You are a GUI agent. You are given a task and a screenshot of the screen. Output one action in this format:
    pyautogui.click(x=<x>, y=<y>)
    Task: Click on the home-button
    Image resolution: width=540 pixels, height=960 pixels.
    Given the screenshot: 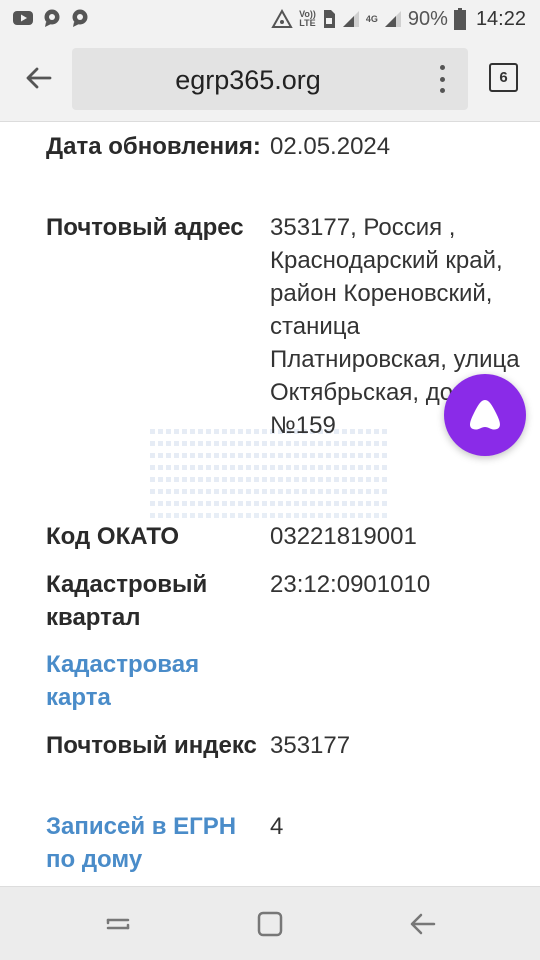 What is the action you would take?
    pyautogui.click(x=270, y=924)
    